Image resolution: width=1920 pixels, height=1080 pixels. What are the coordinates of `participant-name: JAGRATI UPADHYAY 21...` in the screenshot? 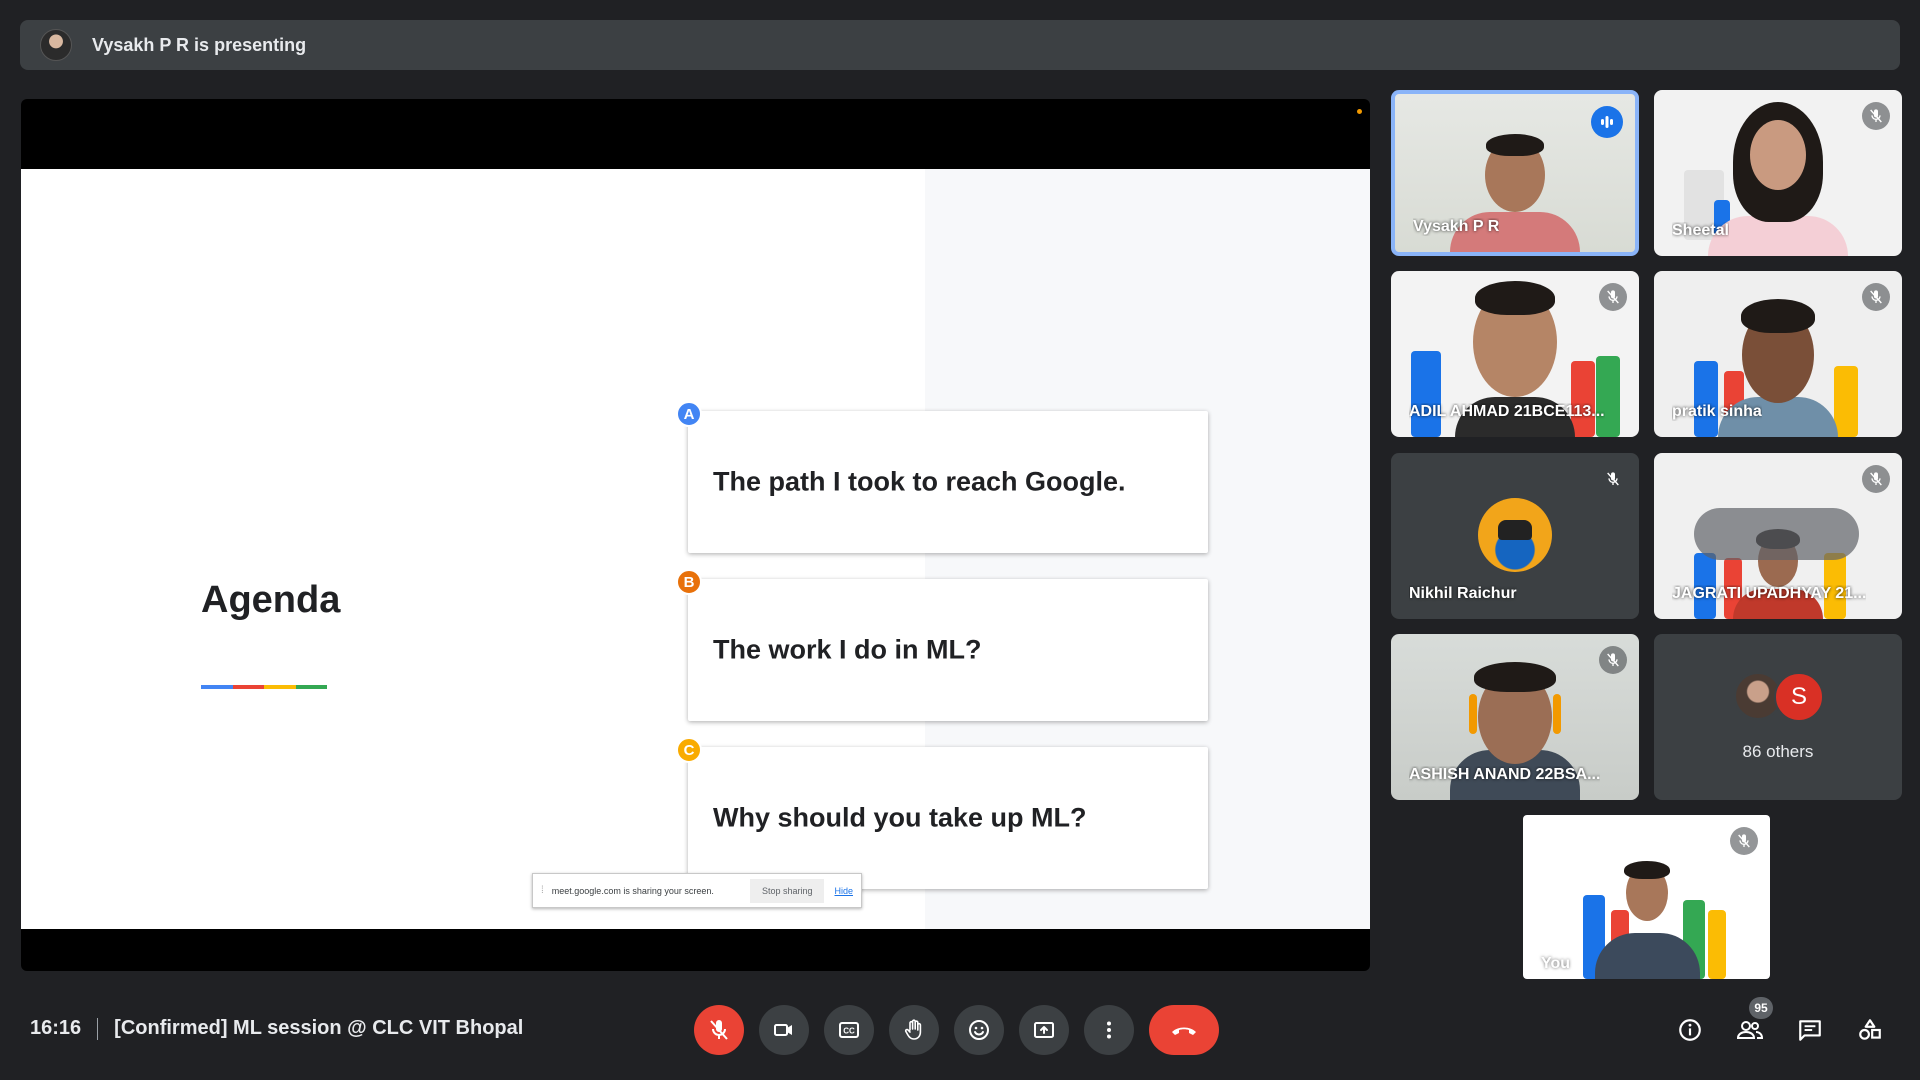 It's located at (1769, 593).